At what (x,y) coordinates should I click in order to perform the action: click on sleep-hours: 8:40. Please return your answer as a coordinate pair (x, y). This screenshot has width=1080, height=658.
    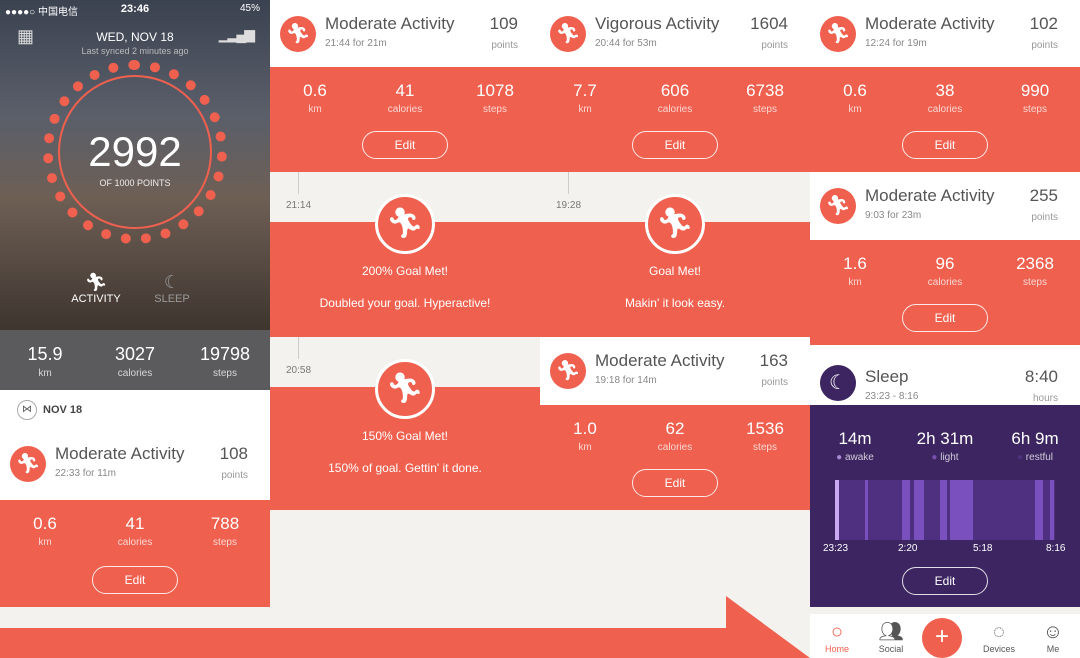
    Looking at the image, I should click on (1041, 376).